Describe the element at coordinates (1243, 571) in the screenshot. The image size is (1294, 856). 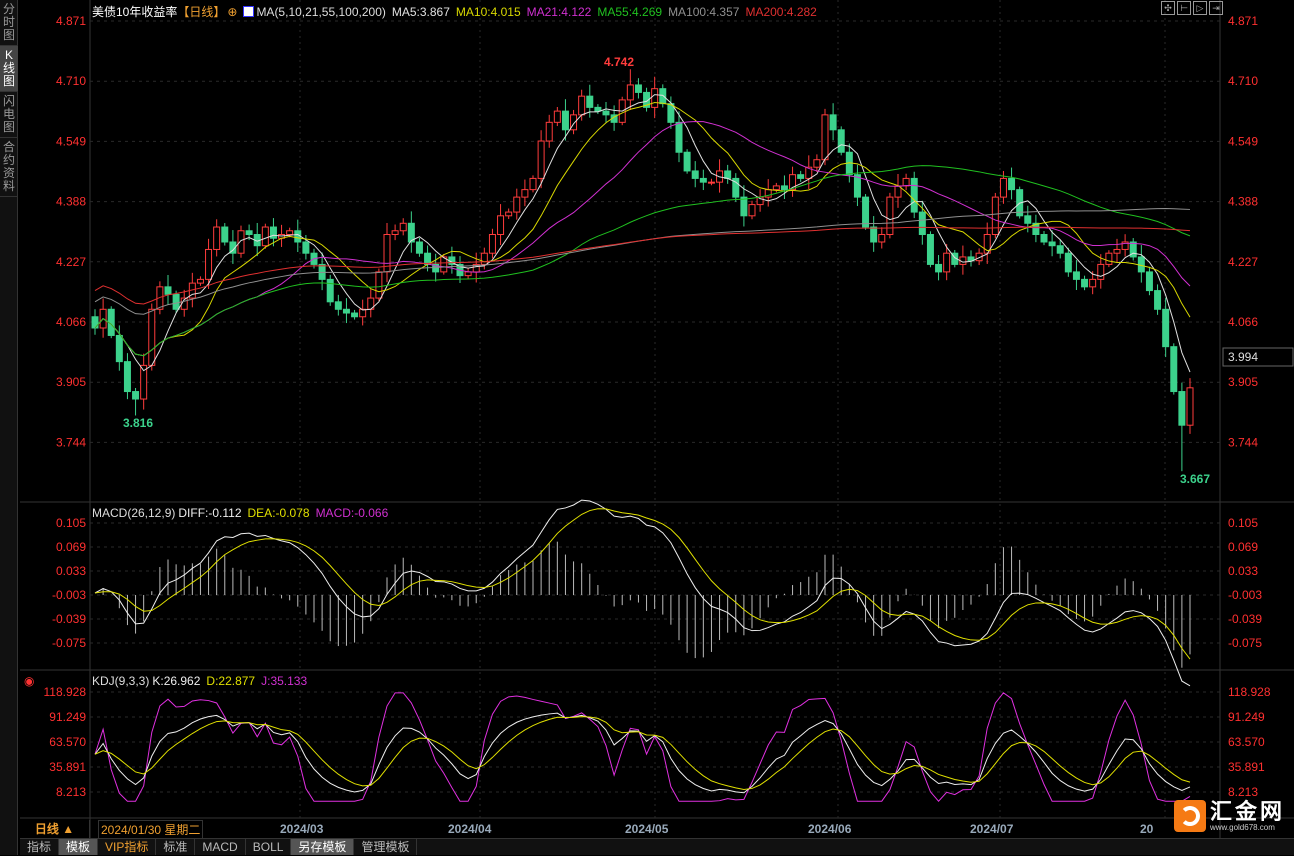
I see `macd-label-right: 0.033` at that location.